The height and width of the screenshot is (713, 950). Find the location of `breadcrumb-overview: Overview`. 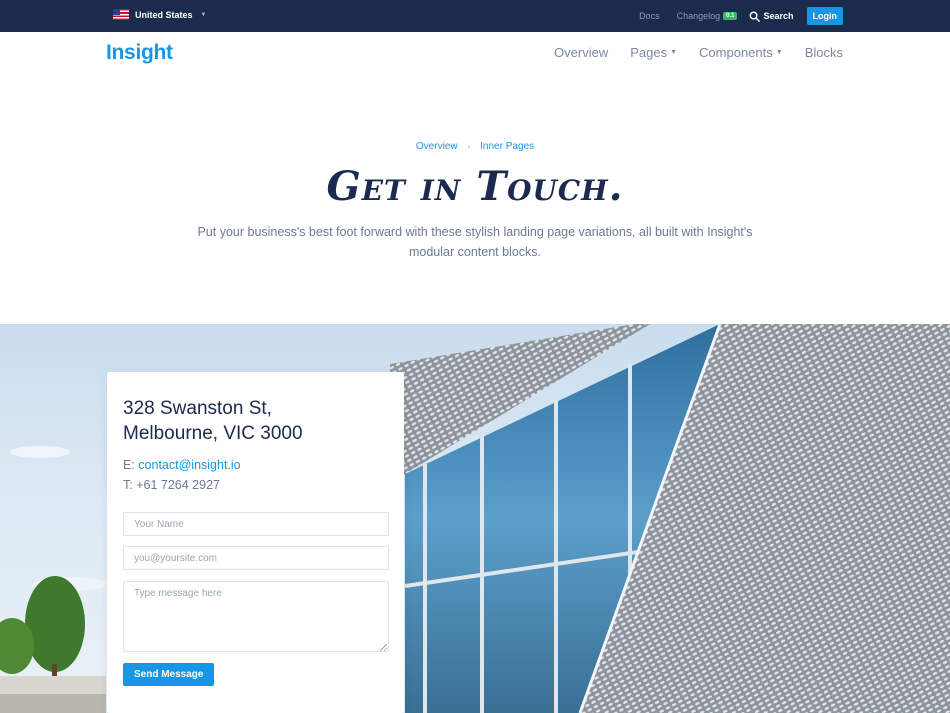

breadcrumb-overview: Overview is located at coordinates (437, 146).